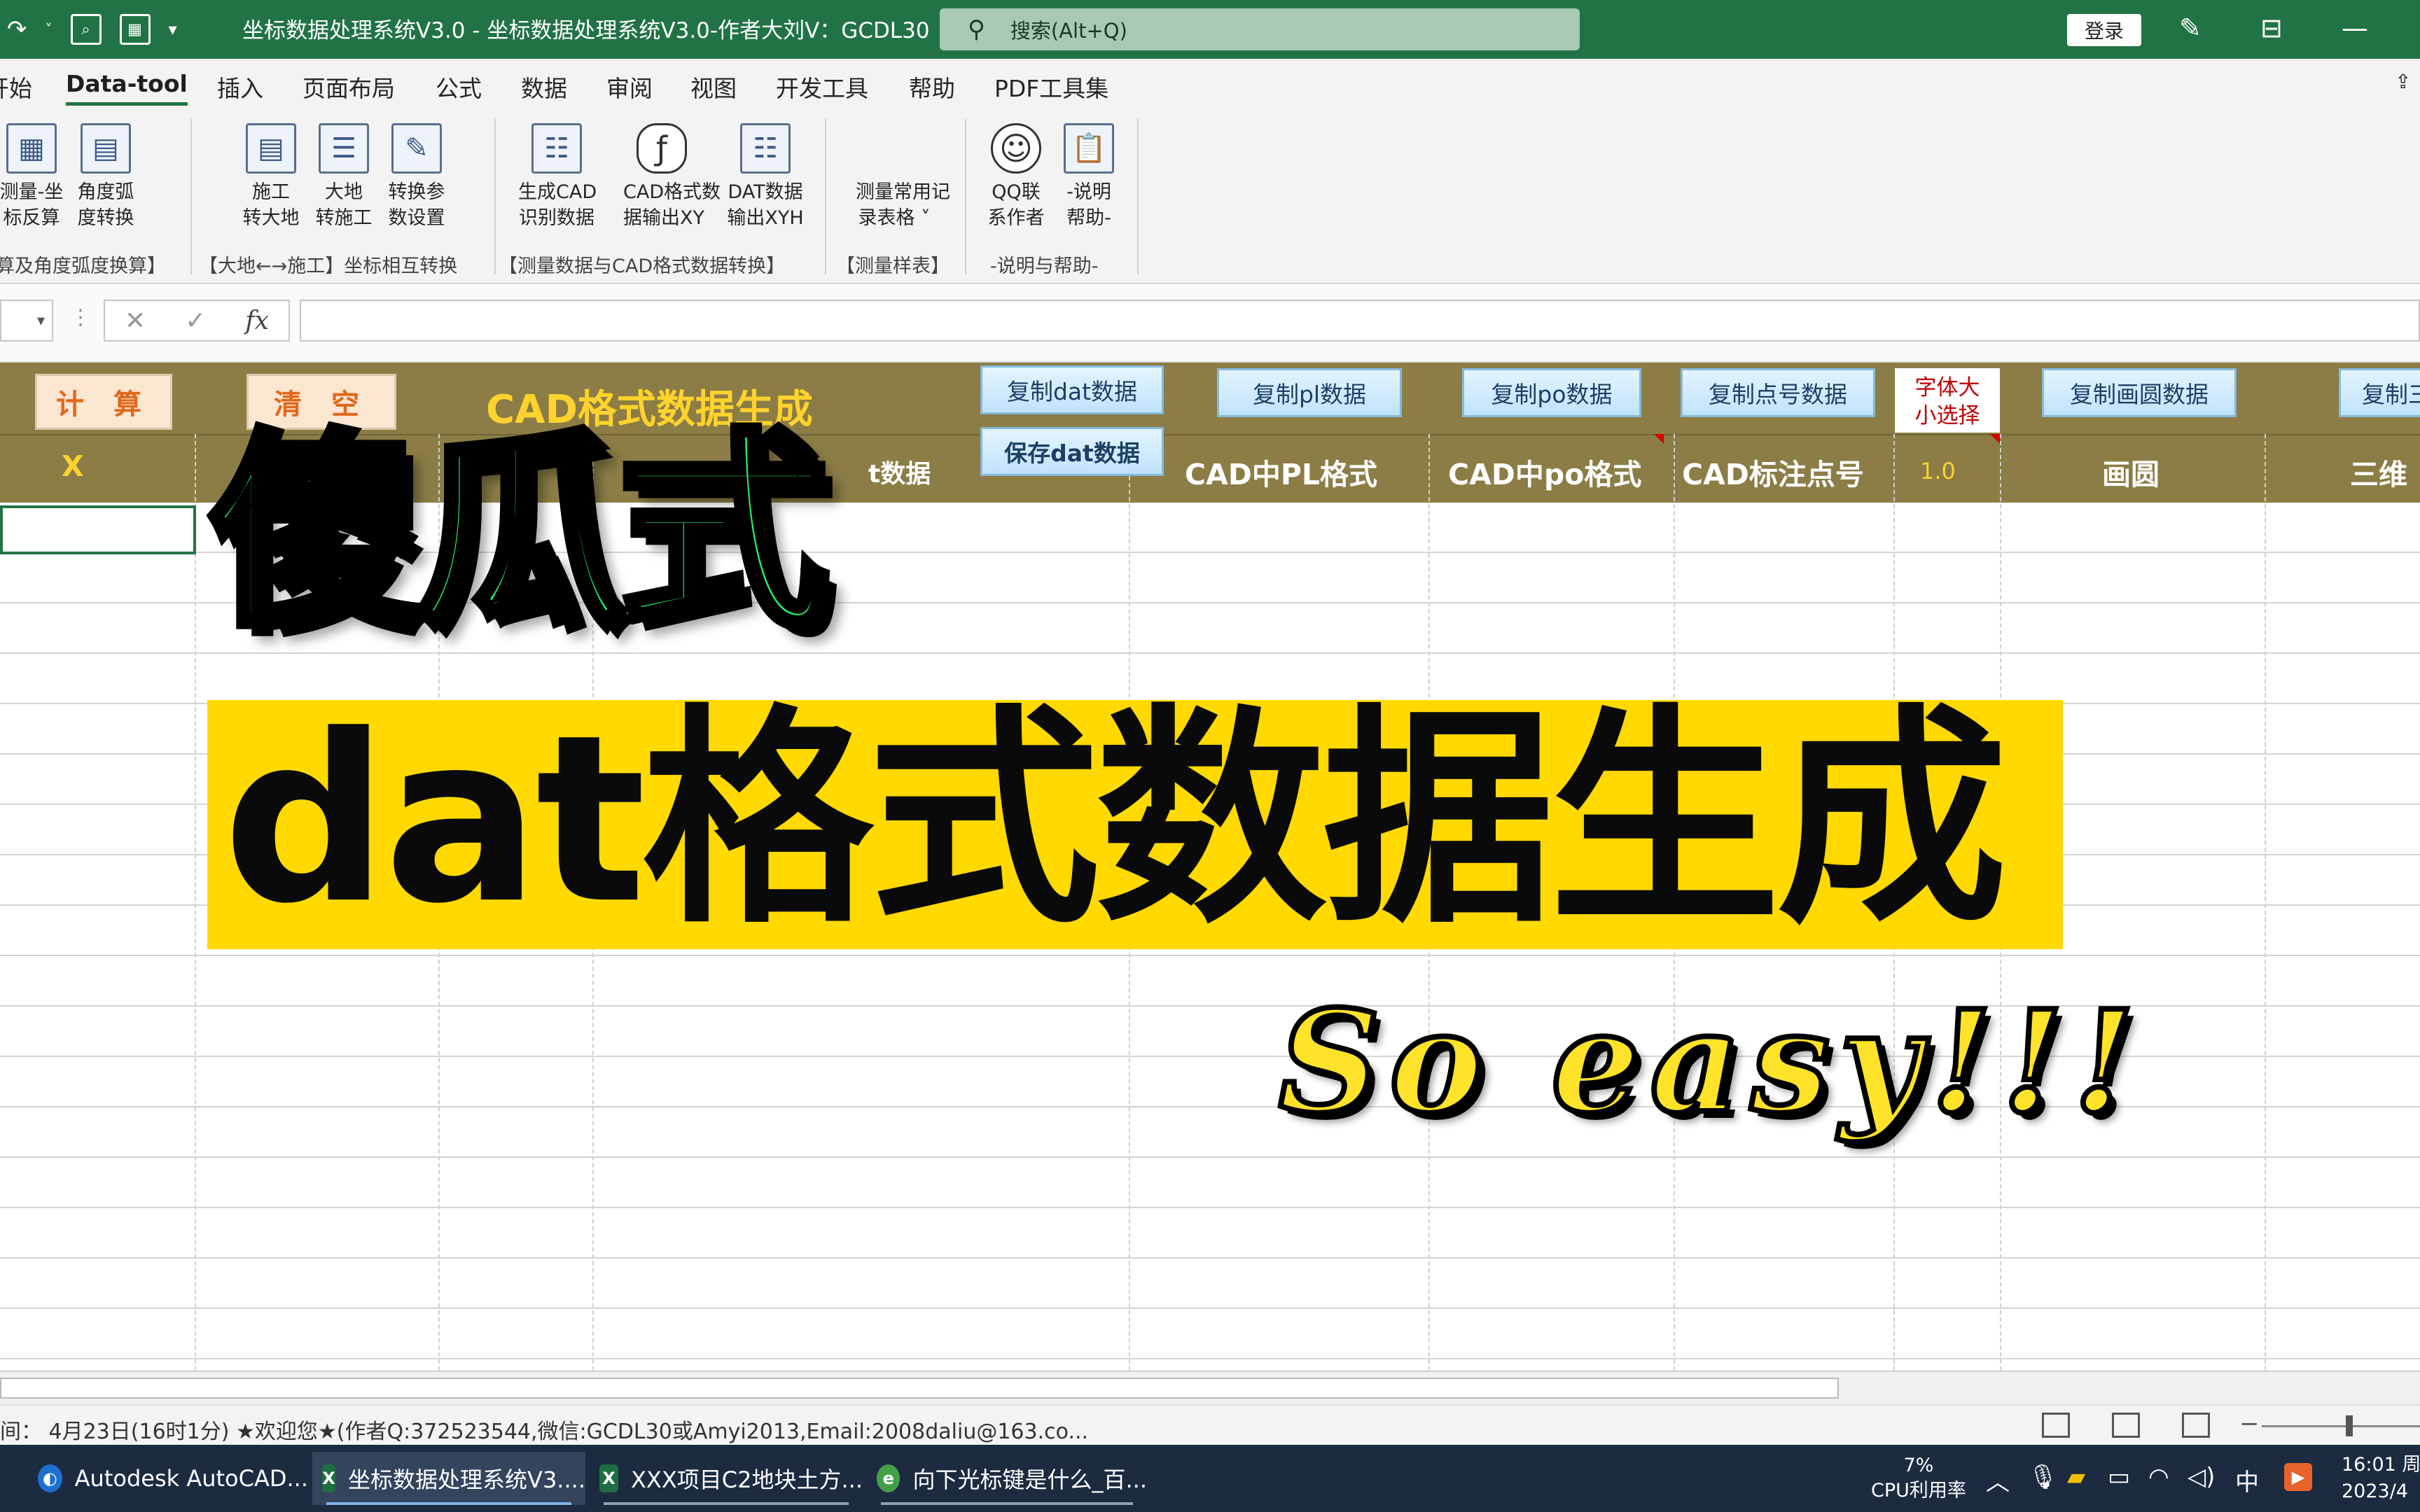  I want to click on column-header-pl: CAD中PL格式, so click(1281, 474).